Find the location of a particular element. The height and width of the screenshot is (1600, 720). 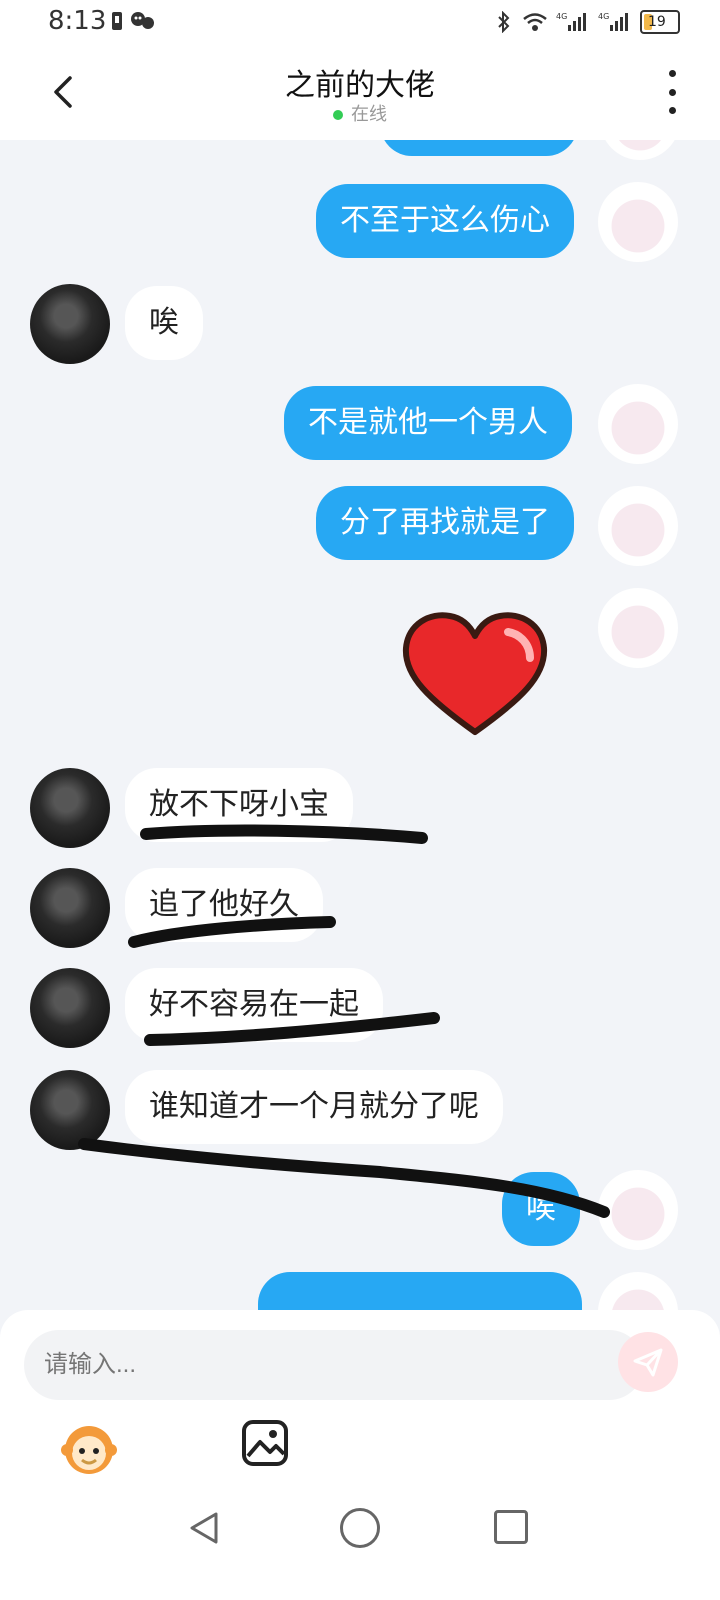

status-right: 4G 4G 19 is located at coordinates (587, 22).